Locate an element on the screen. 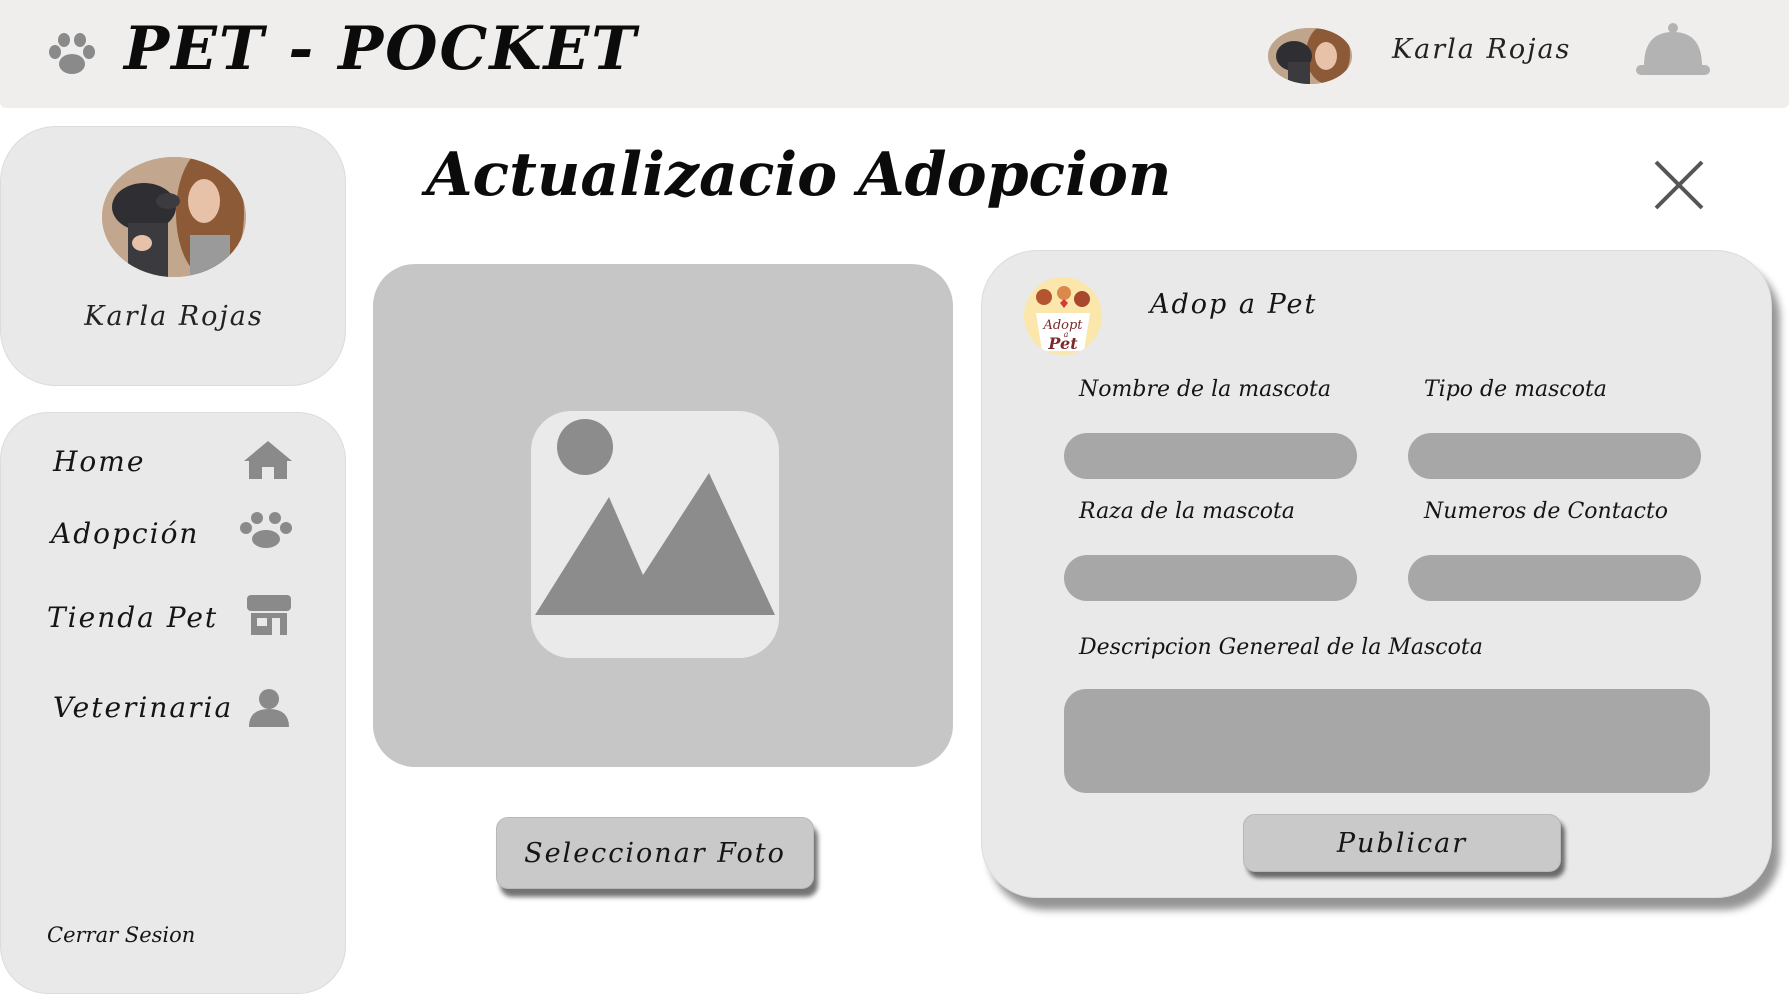 The image size is (1789, 994). notification-bell-icon is located at coordinates (1673, 50).